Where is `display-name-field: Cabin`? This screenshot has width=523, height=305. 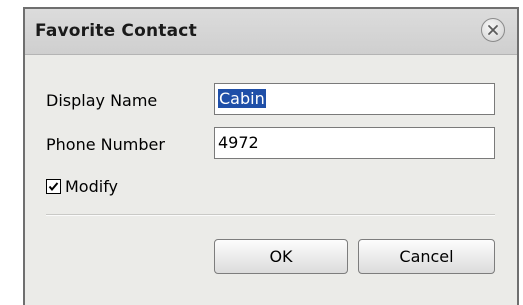
display-name-field: Cabin is located at coordinates (354, 99).